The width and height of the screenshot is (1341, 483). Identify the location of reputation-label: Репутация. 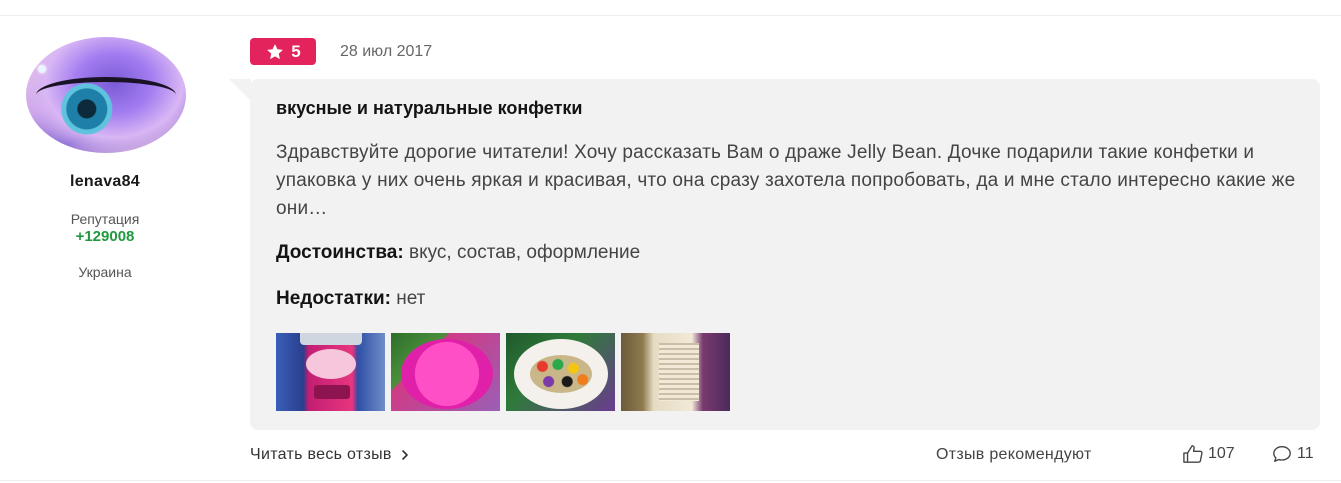
(105, 219).